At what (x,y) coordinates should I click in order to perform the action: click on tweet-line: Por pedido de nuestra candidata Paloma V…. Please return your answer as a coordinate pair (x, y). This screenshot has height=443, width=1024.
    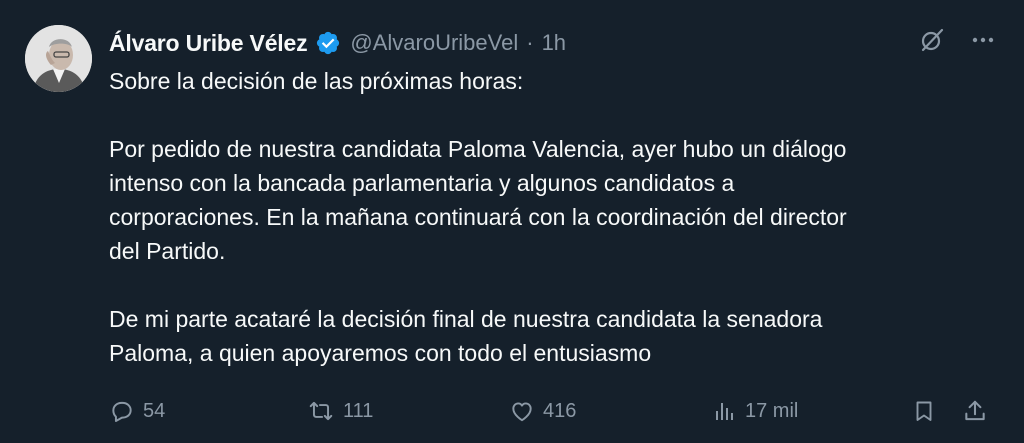
    Looking at the image, I should click on (478, 149).